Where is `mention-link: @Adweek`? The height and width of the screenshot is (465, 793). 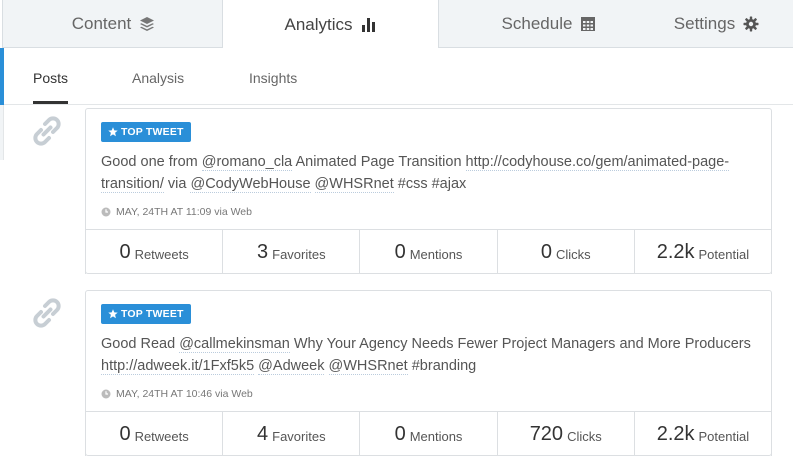
mention-link: @Adweek is located at coordinates (291, 366).